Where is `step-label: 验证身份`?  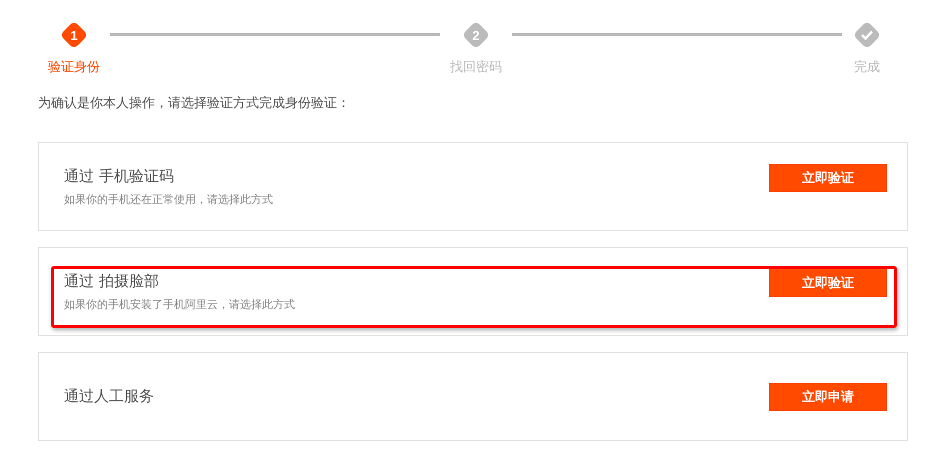
step-label: 验证身份 is located at coordinates (74, 67).